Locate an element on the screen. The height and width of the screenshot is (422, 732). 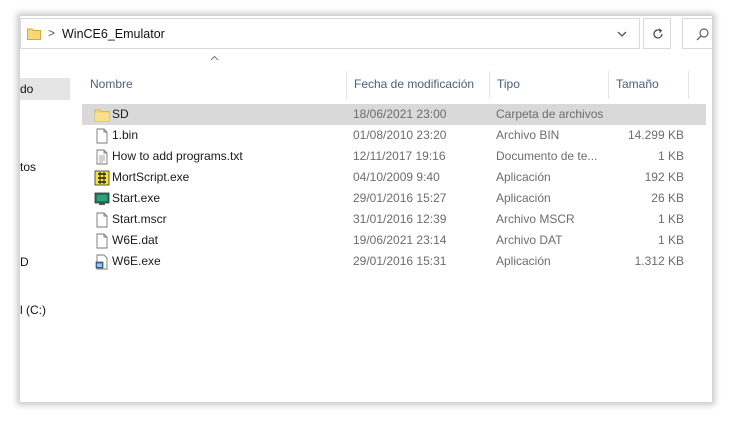
address-row: > WinCE6_Emulator is located at coordinates (366, 34).